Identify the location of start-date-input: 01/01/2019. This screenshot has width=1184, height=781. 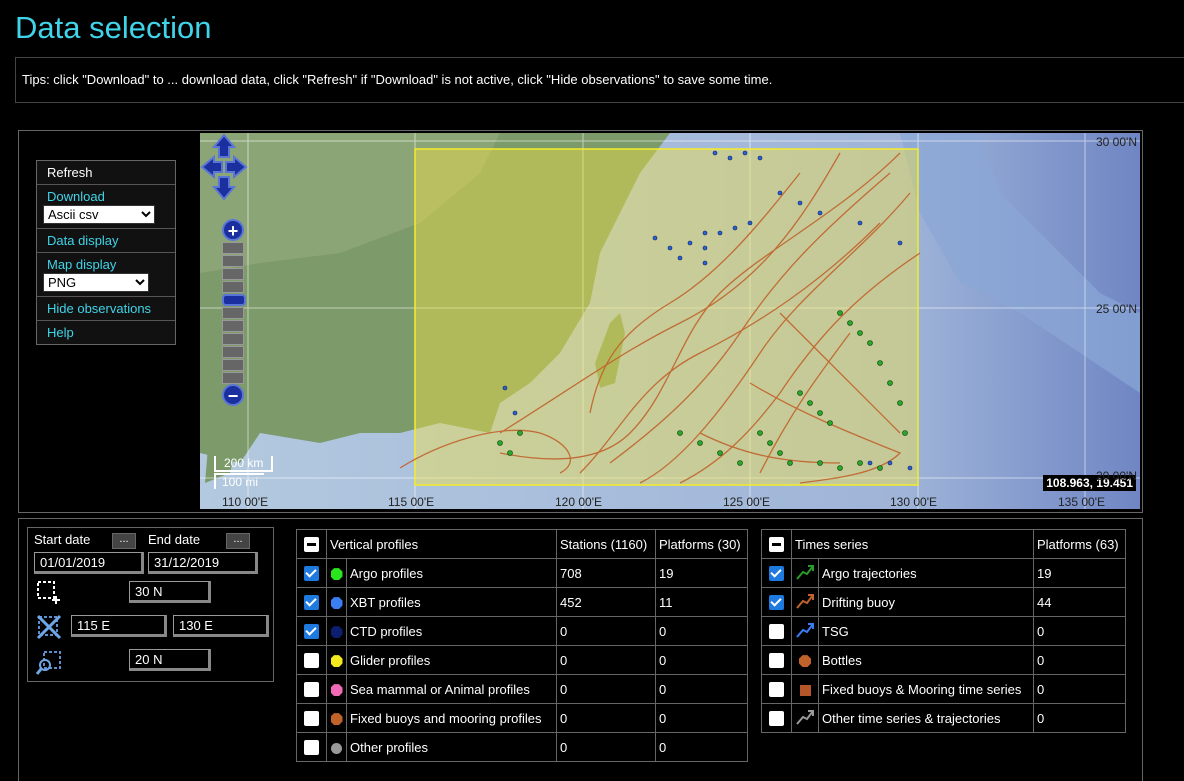
(89, 563).